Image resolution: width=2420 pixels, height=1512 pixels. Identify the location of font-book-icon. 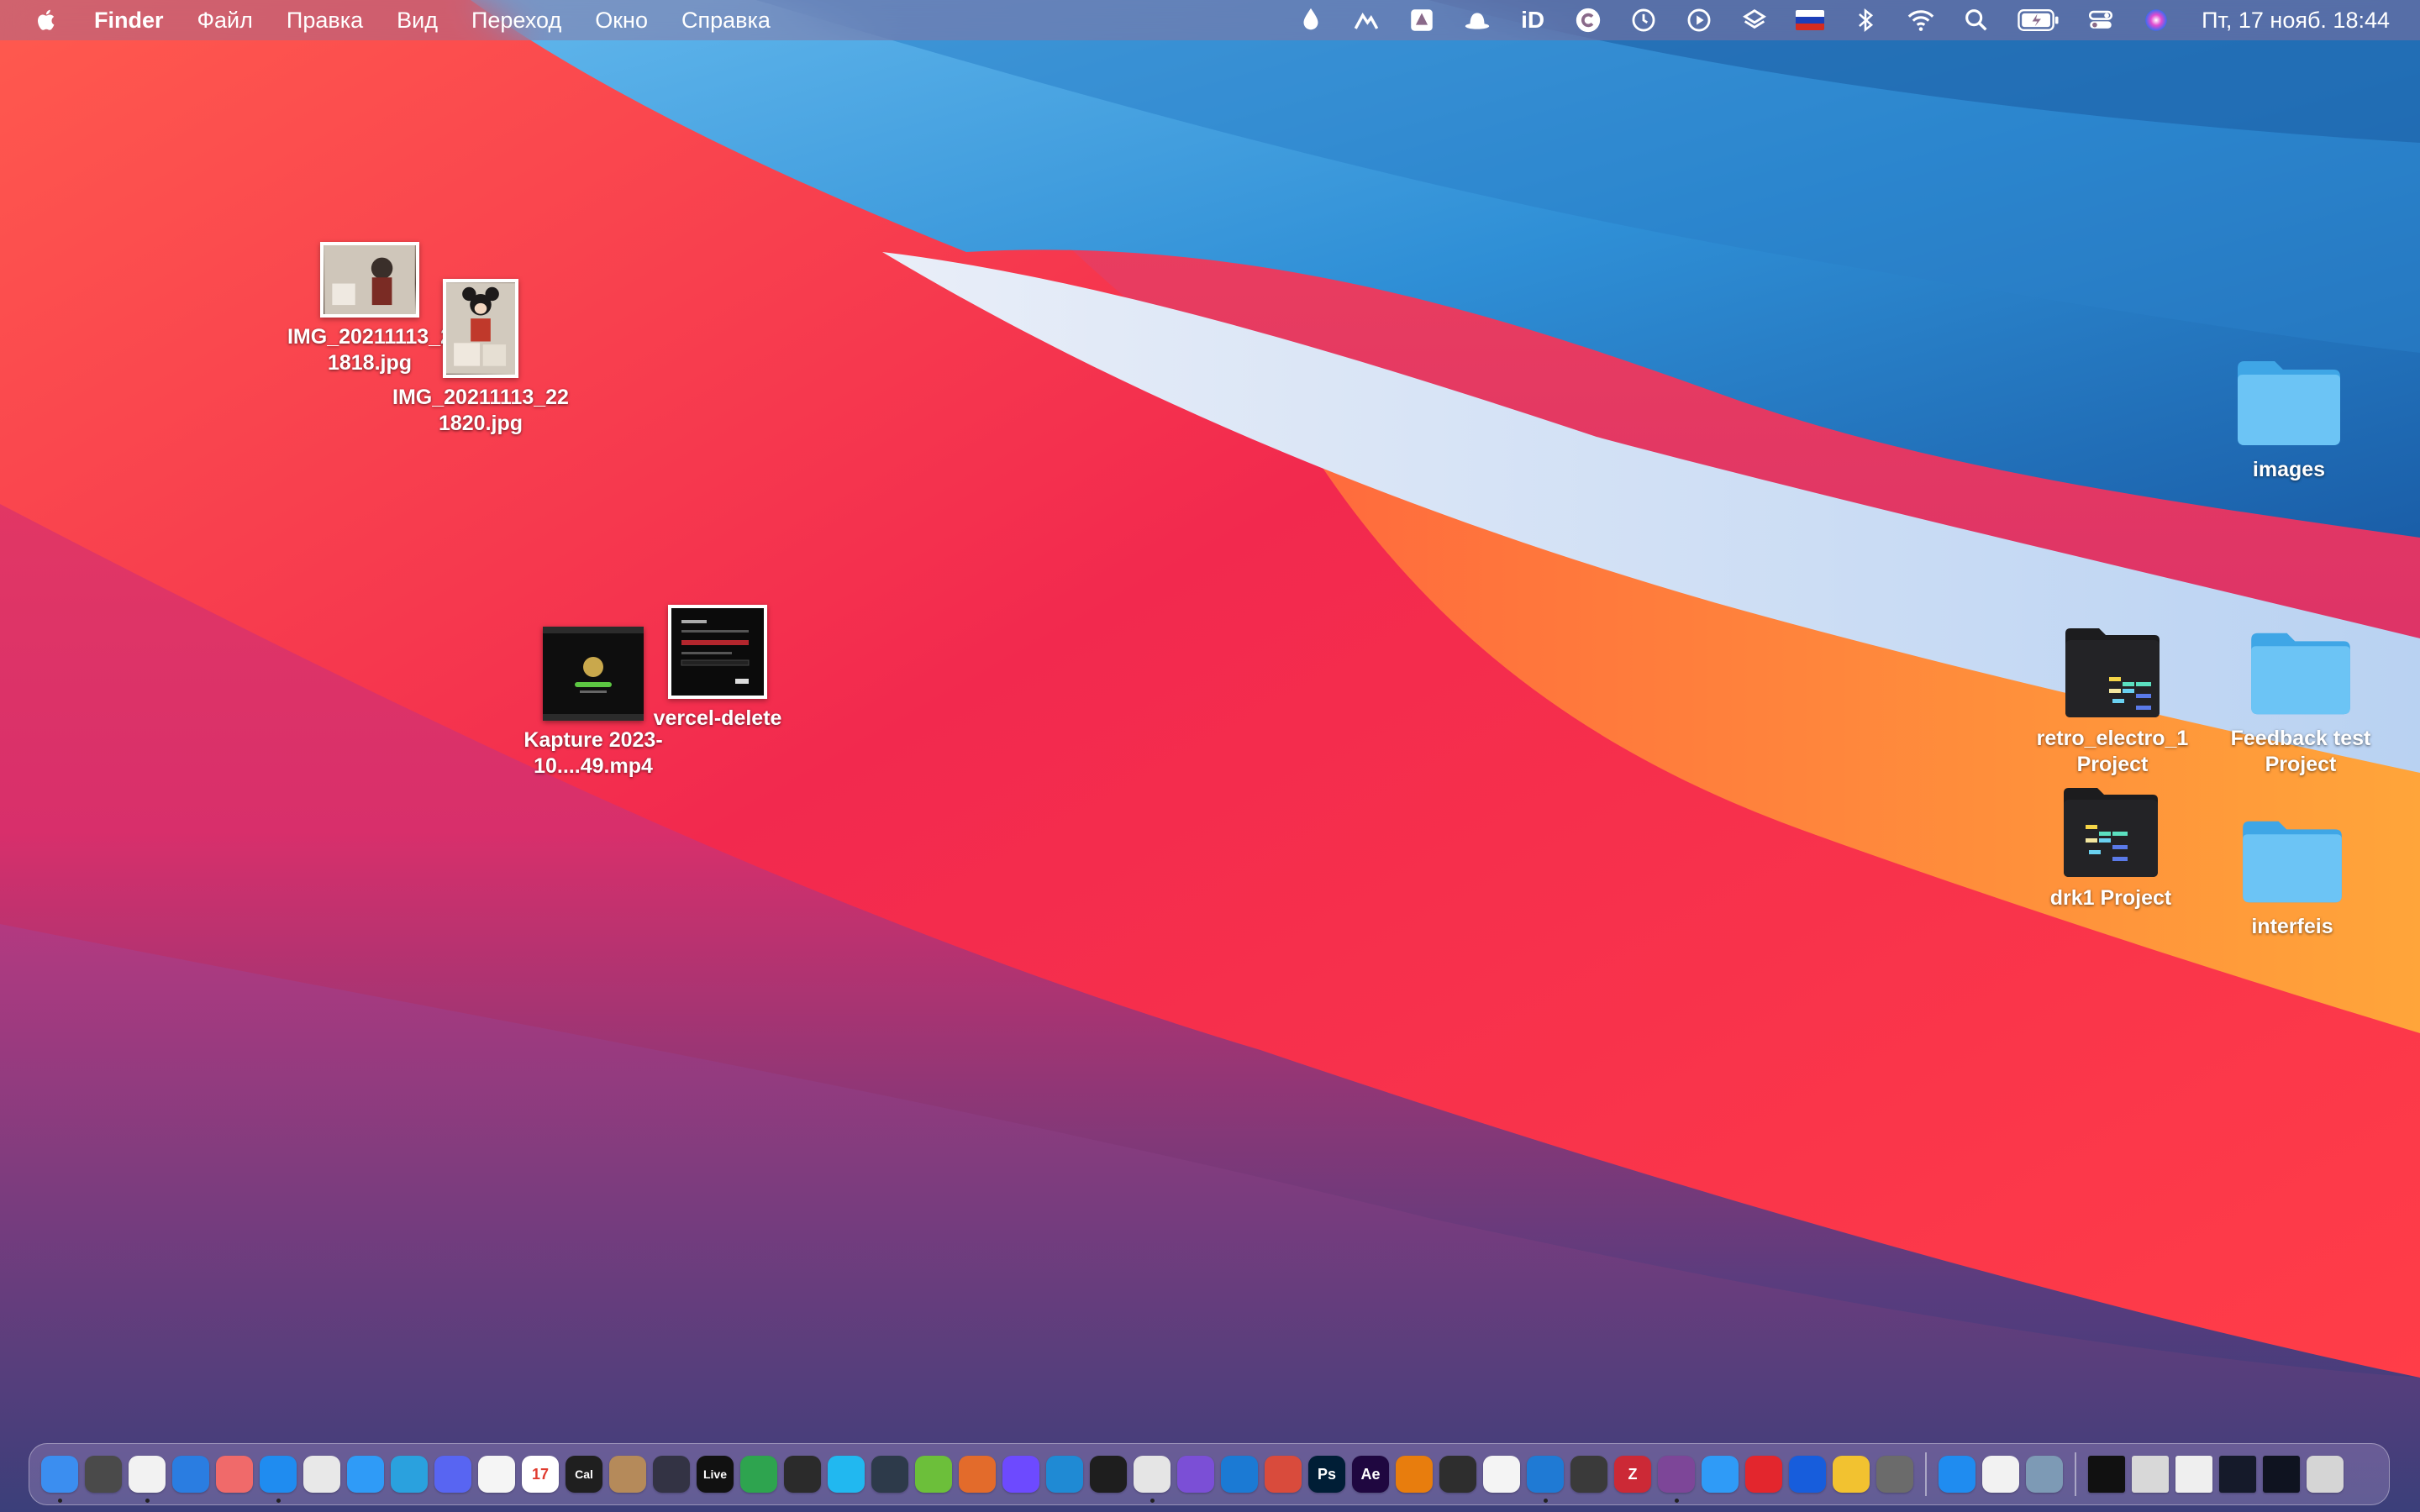
(2000, 1474).